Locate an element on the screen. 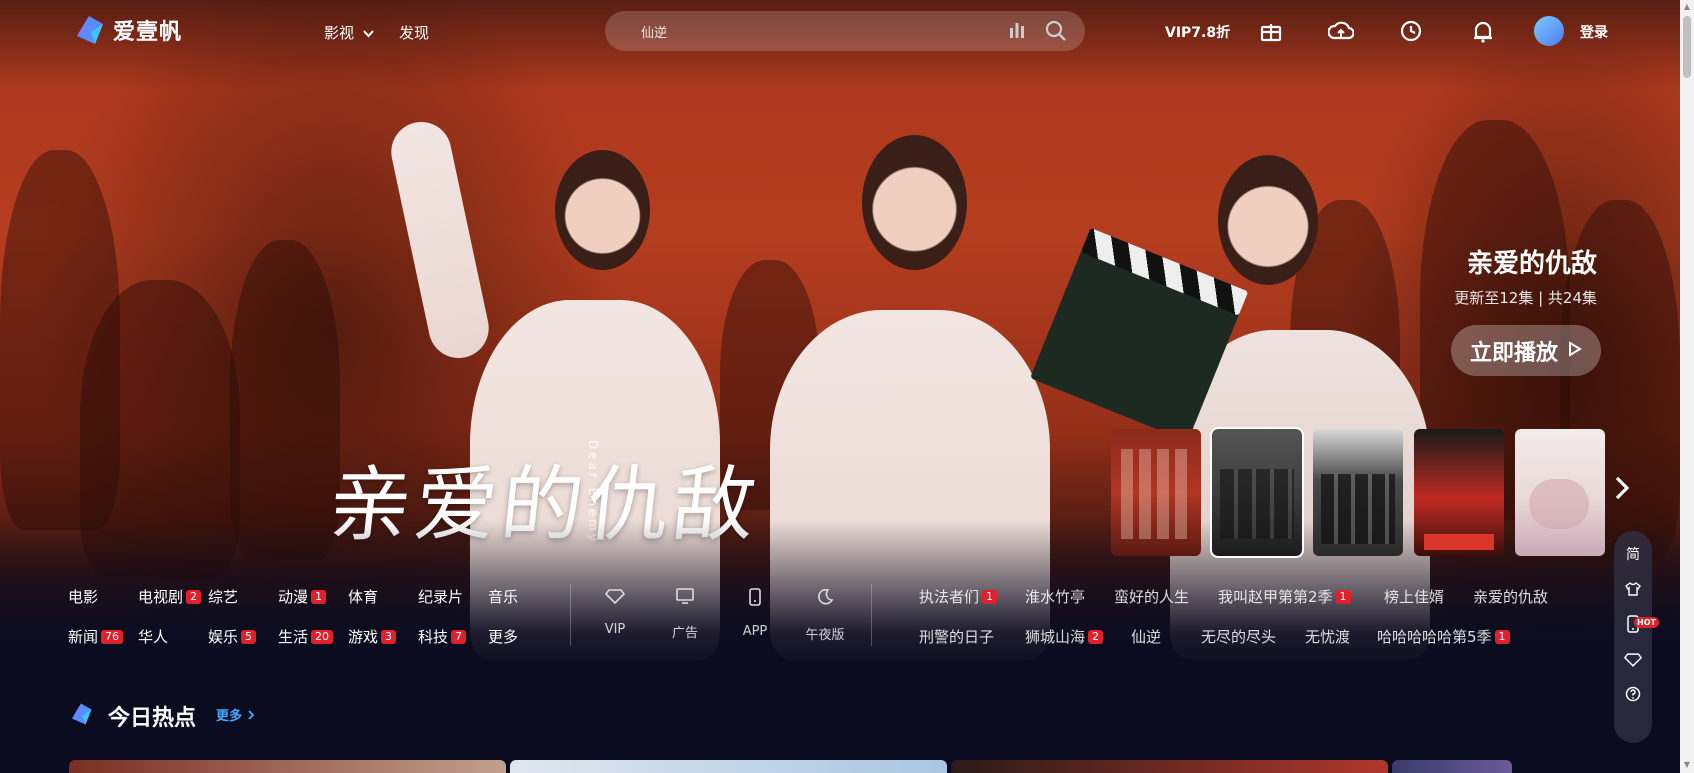 The width and height of the screenshot is (1694, 773). actress-left-head is located at coordinates (602, 210).